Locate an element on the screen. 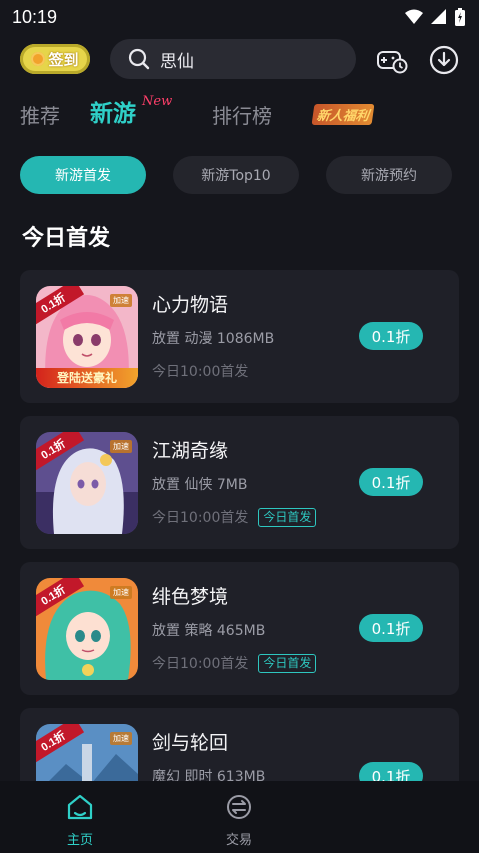  wifi-icon is located at coordinates (414, 16).